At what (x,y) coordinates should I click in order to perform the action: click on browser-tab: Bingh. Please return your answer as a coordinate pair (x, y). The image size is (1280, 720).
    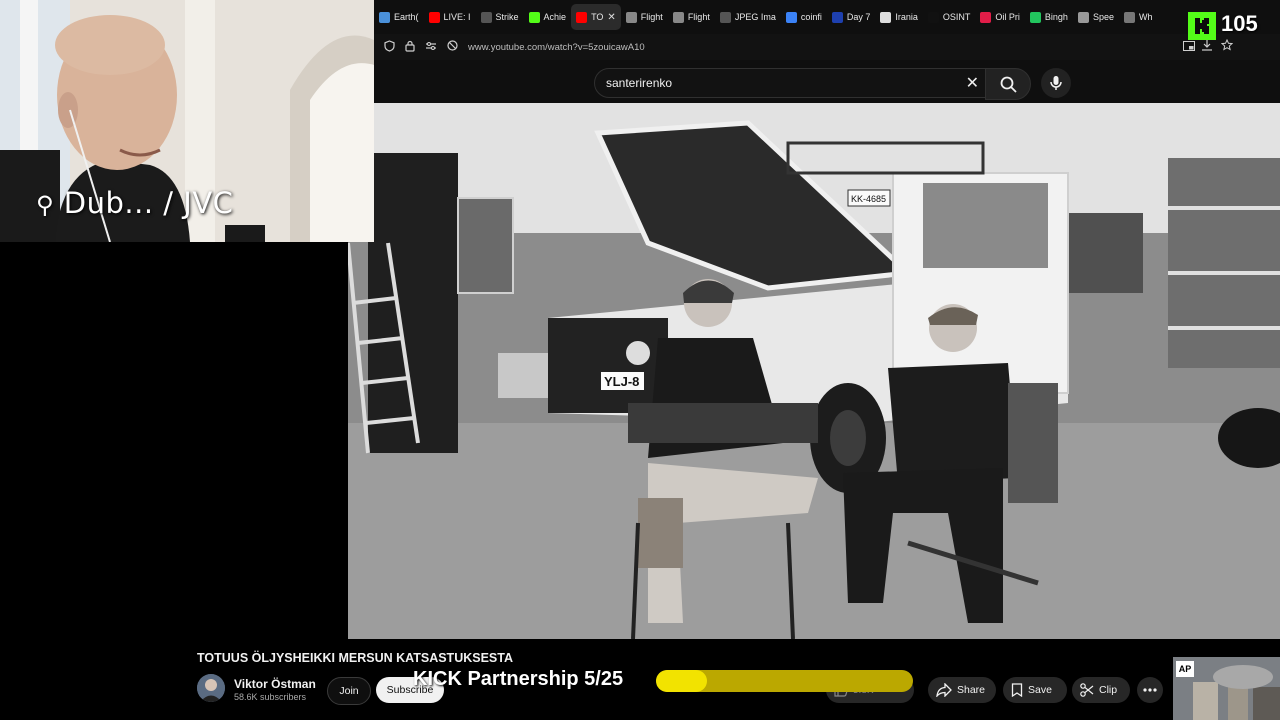
    Looking at the image, I should click on (1049, 17).